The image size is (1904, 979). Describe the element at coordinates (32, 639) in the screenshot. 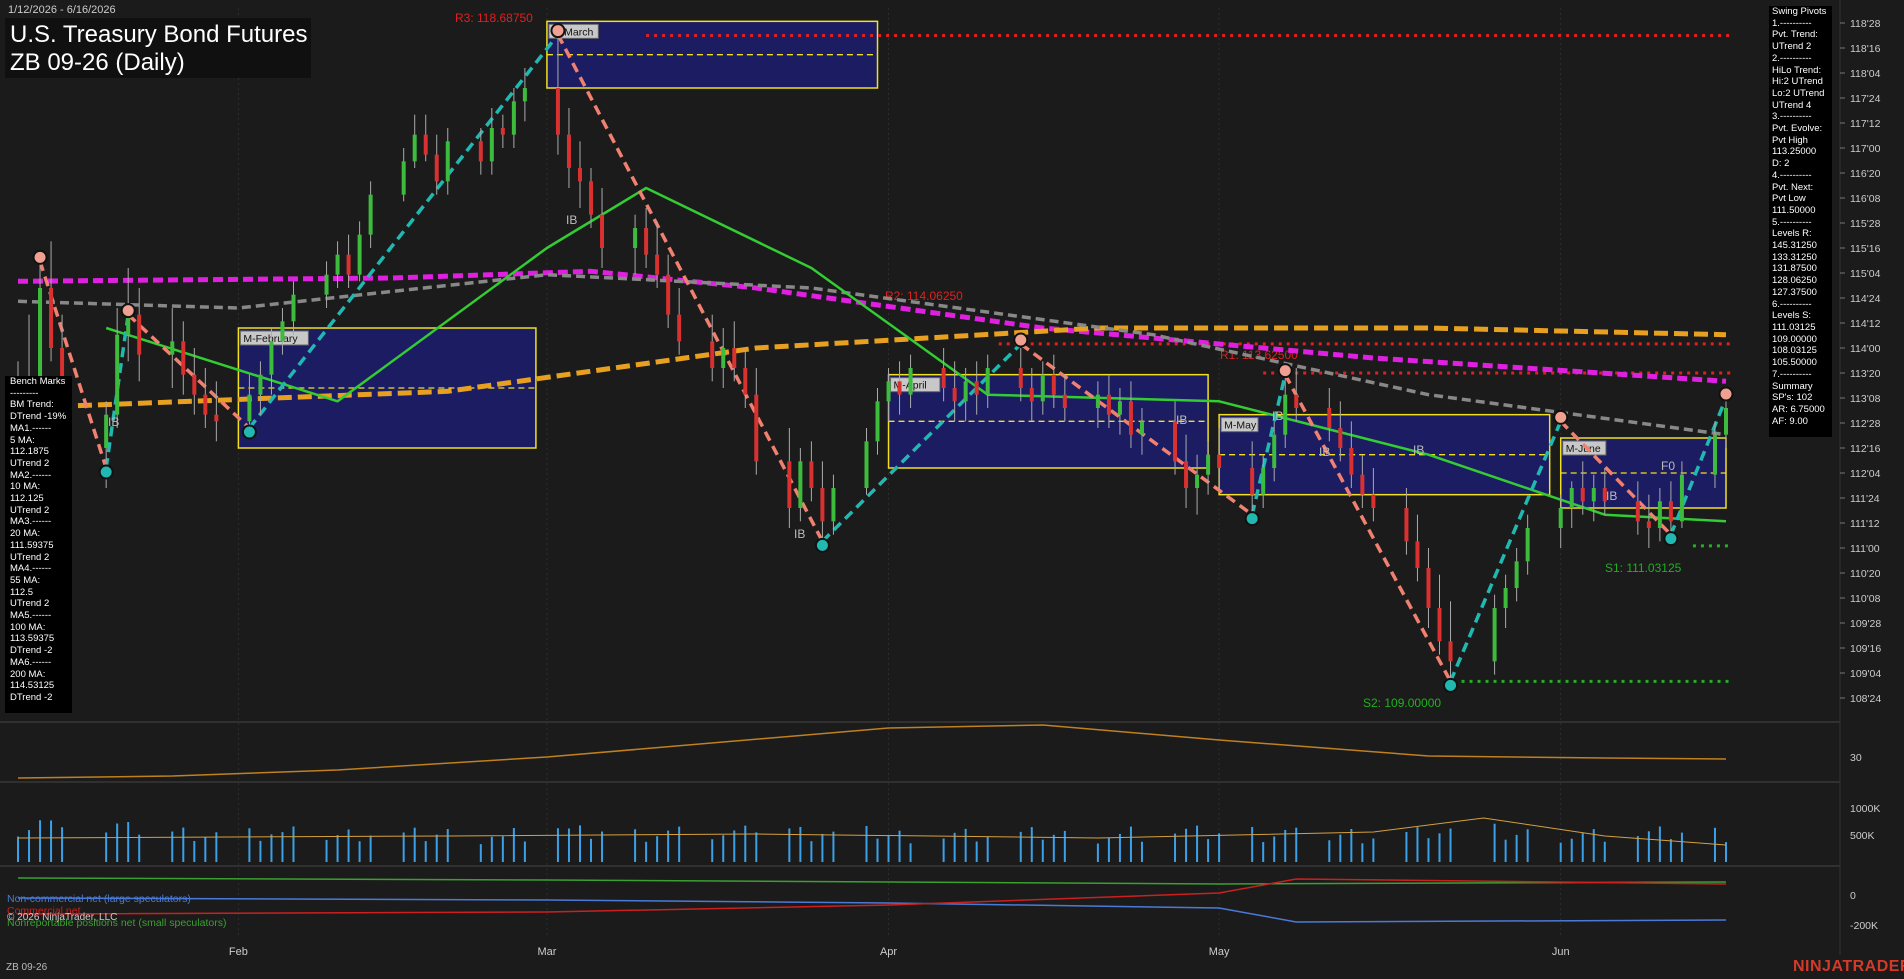

I see `benchmark-line: 113.59375` at that location.